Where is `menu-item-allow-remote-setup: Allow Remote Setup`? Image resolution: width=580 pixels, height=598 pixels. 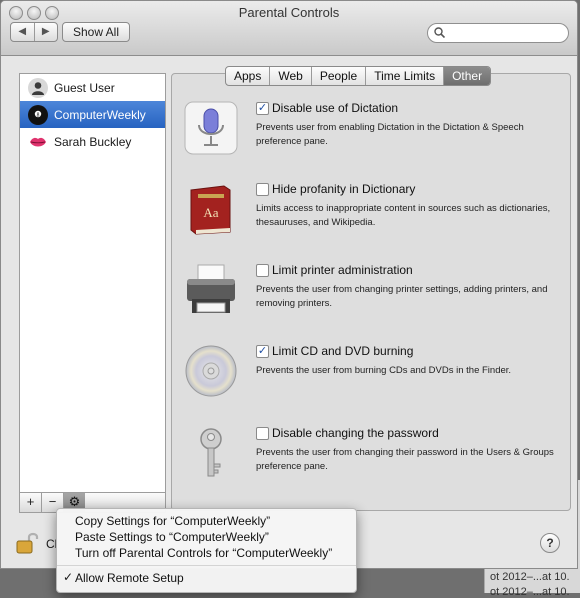 menu-item-allow-remote-setup: Allow Remote Setup is located at coordinates (129, 578).